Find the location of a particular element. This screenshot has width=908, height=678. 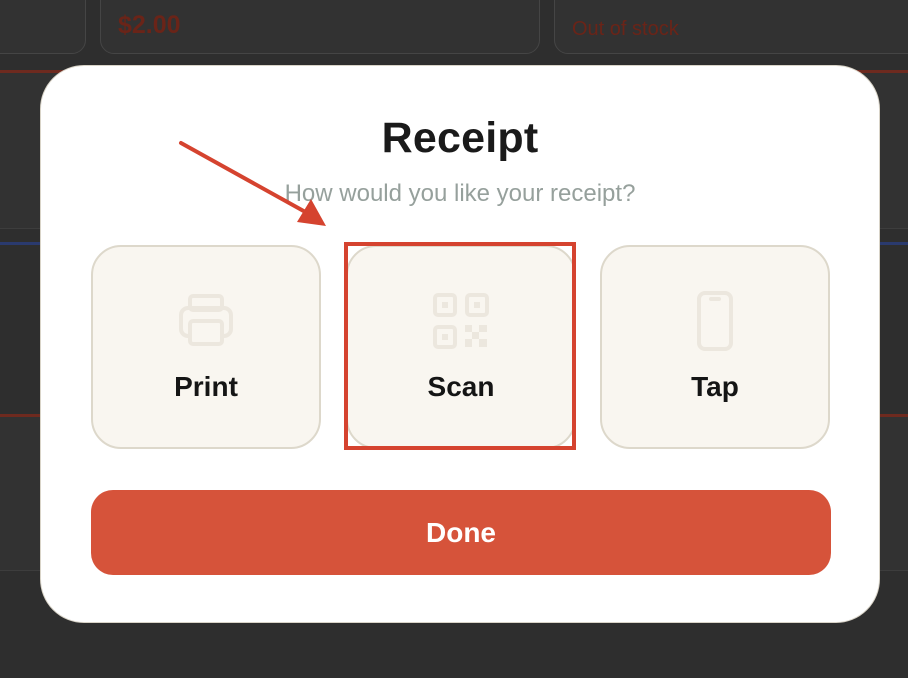

print-option-button: Print is located at coordinates (206, 347).